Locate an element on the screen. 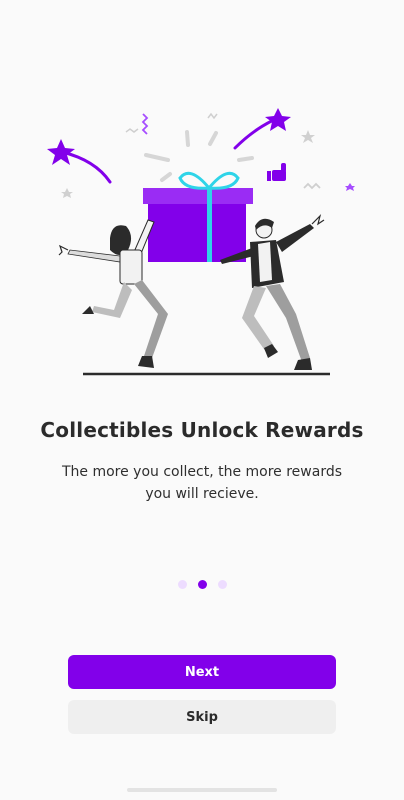  thumbs-up-icon is located at coordinates (276, 172).